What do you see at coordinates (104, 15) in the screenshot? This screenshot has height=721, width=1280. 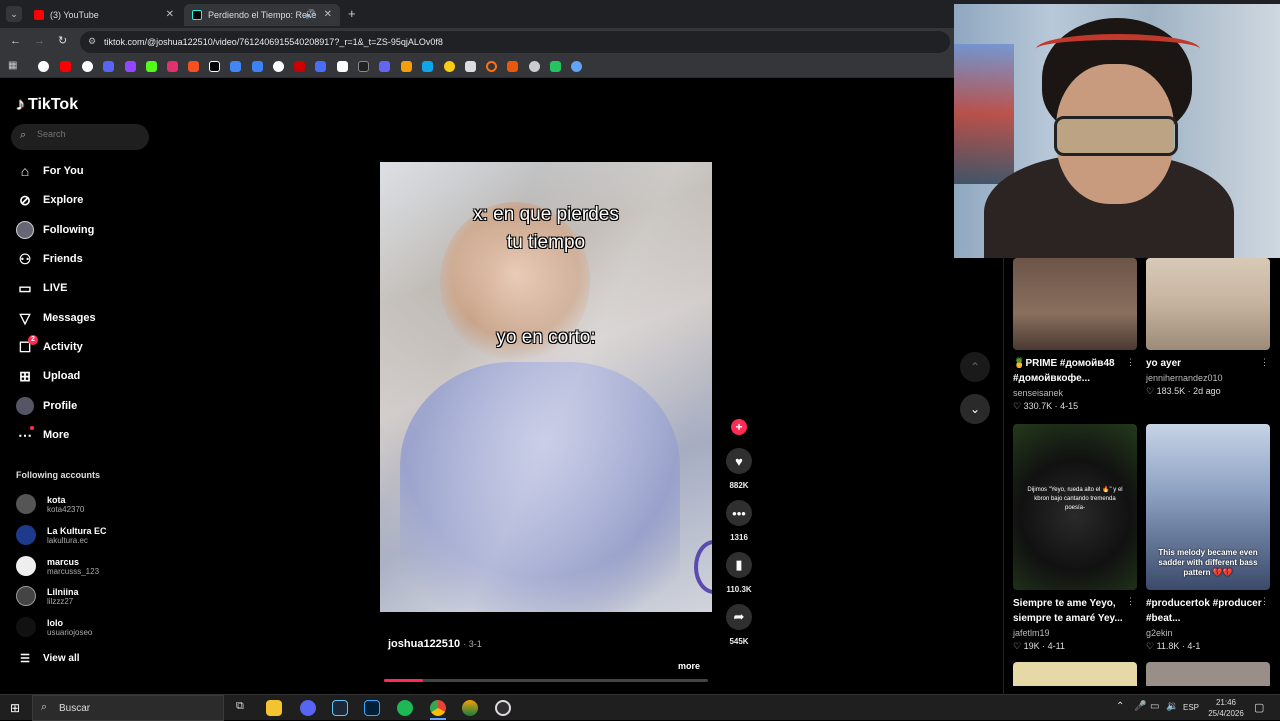 I see `tab-youtube: (3) YouTube ✕` at bounding box center [104, 15].